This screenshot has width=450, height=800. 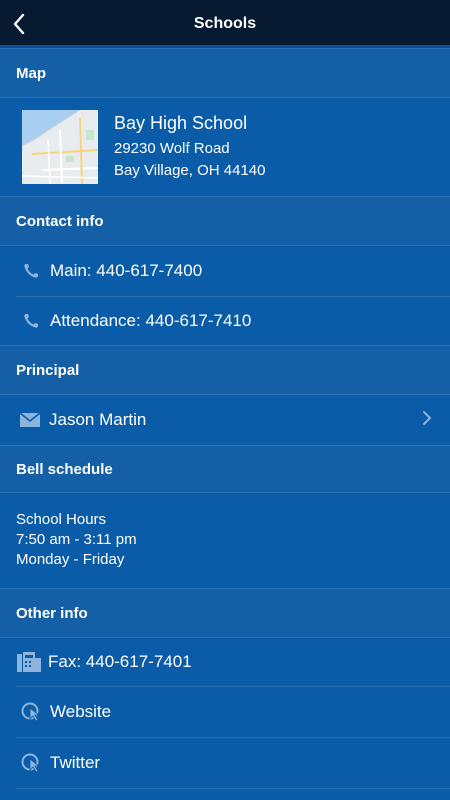 I want to click on section-map-header: Map, so click(x=225, y=73).